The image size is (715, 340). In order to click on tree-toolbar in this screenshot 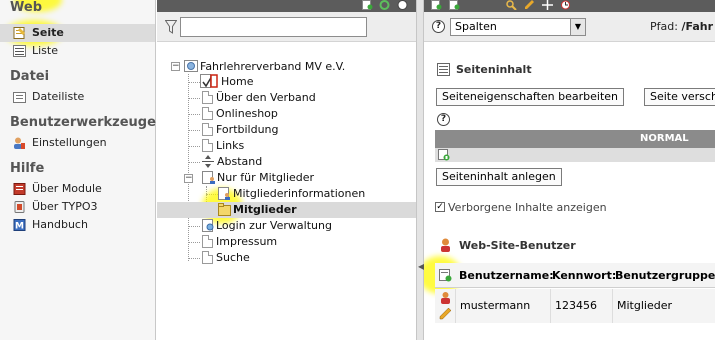, I will do `click(286, 6)`.